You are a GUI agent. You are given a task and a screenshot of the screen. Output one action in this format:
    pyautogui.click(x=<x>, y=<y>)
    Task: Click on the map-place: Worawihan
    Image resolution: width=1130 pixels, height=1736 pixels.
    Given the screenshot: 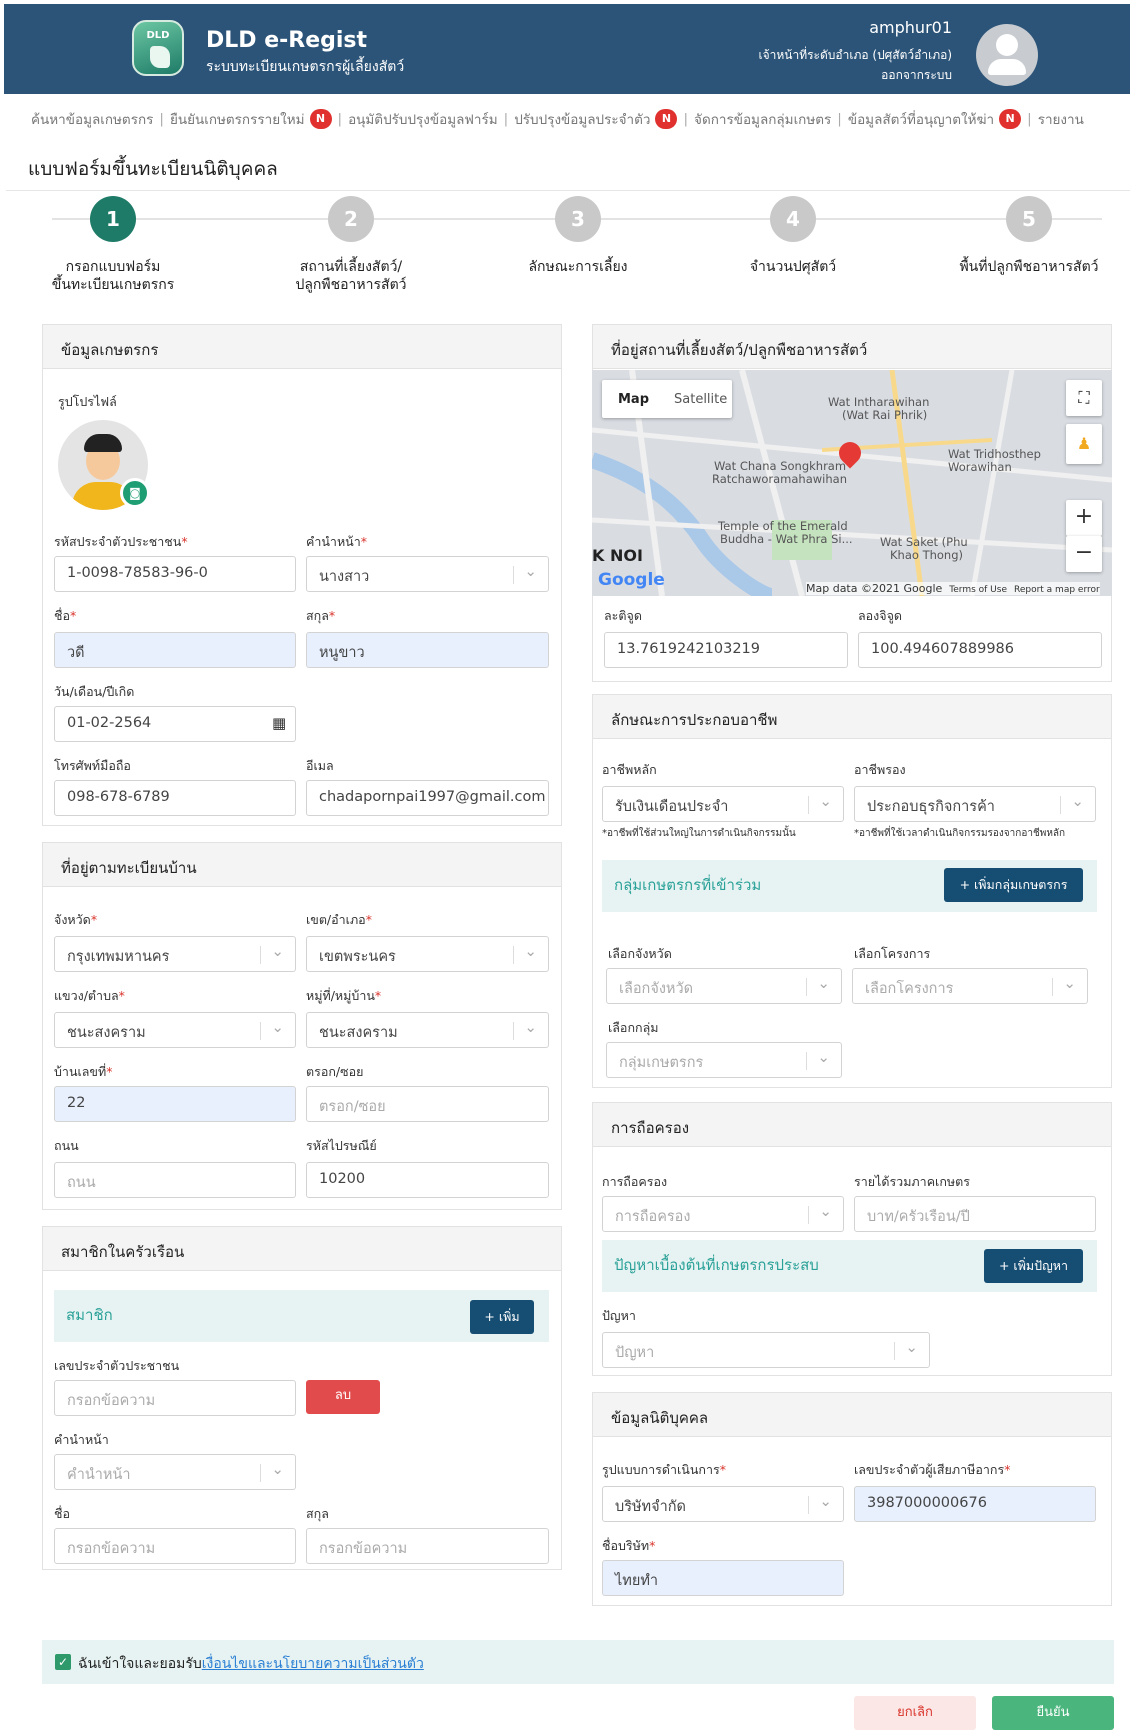 What is the action you would take?
    pyautogui.click(x=980, y=467)
    